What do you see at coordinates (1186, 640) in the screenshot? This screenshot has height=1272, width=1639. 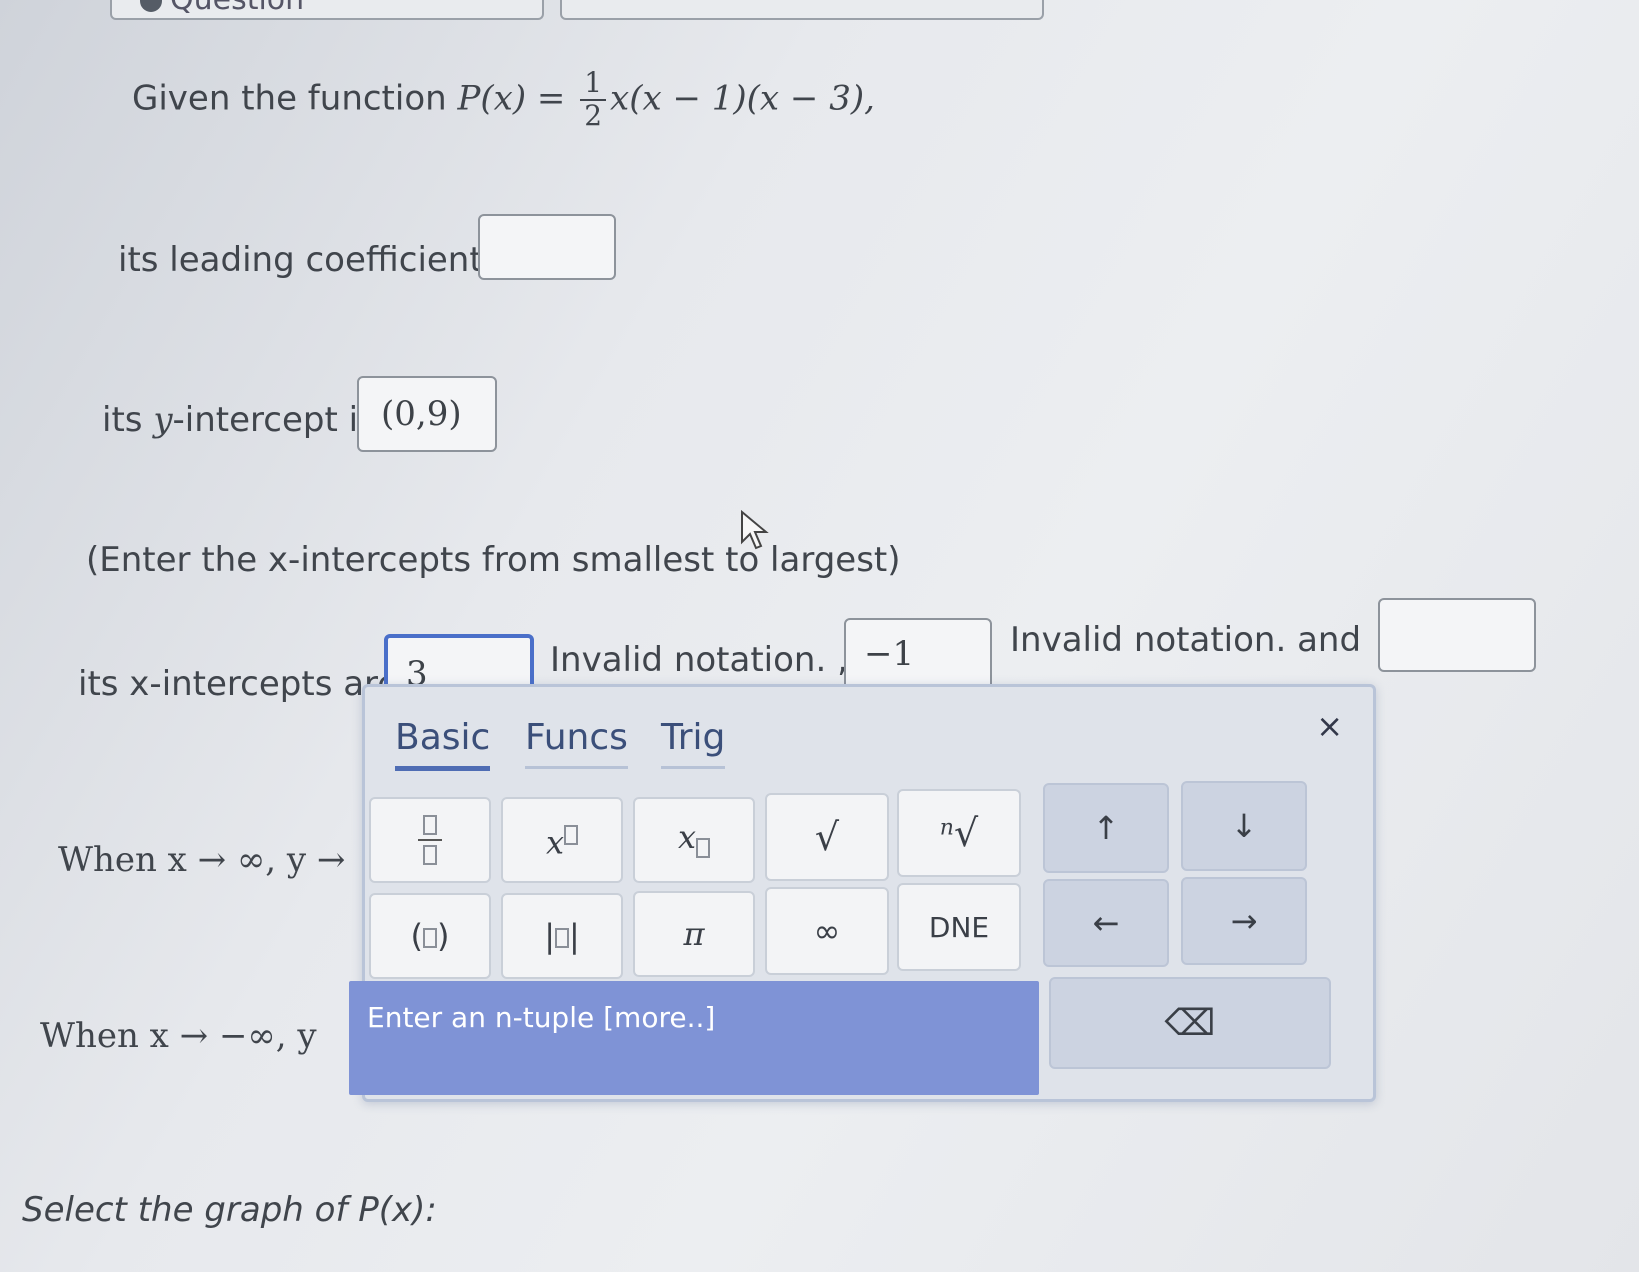 I see `x-intercept-2-error: Invalid notation. and` at bounding box center [1186, 640].